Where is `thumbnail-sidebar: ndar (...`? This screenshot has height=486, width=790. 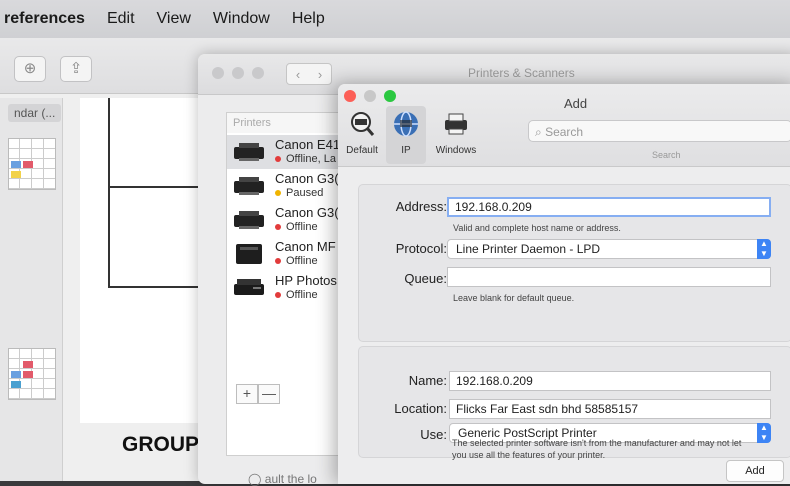 thumbnail-sidebar: ndar (... is located at coordinates (31, 289).